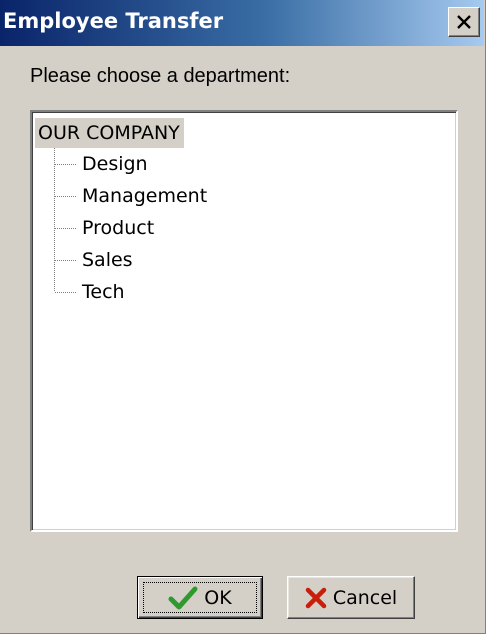 The width and height of the screenshot is (489, 637). What do you see at coordinates (242, 23) in the screenshot?
I see `title-bar: Employee Transfer` at bounding box center [242, 23].